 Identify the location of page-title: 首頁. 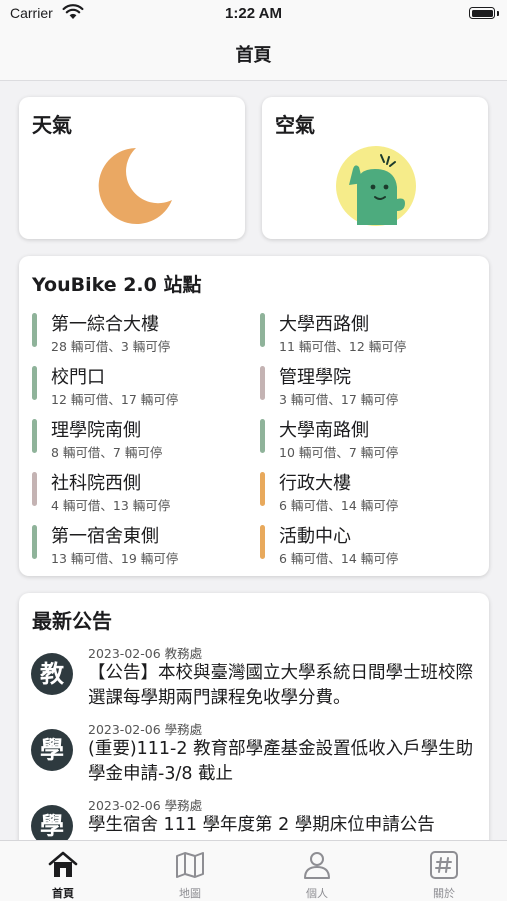
(253, 55).